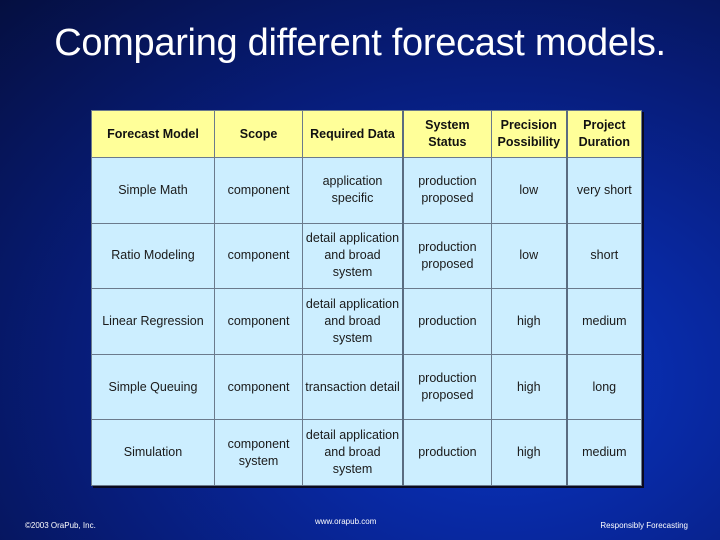 Image resolution: width=720 pixels, height=540 pixels. I want to click on cell-forecast-model: Simulation, so click(153, 452).